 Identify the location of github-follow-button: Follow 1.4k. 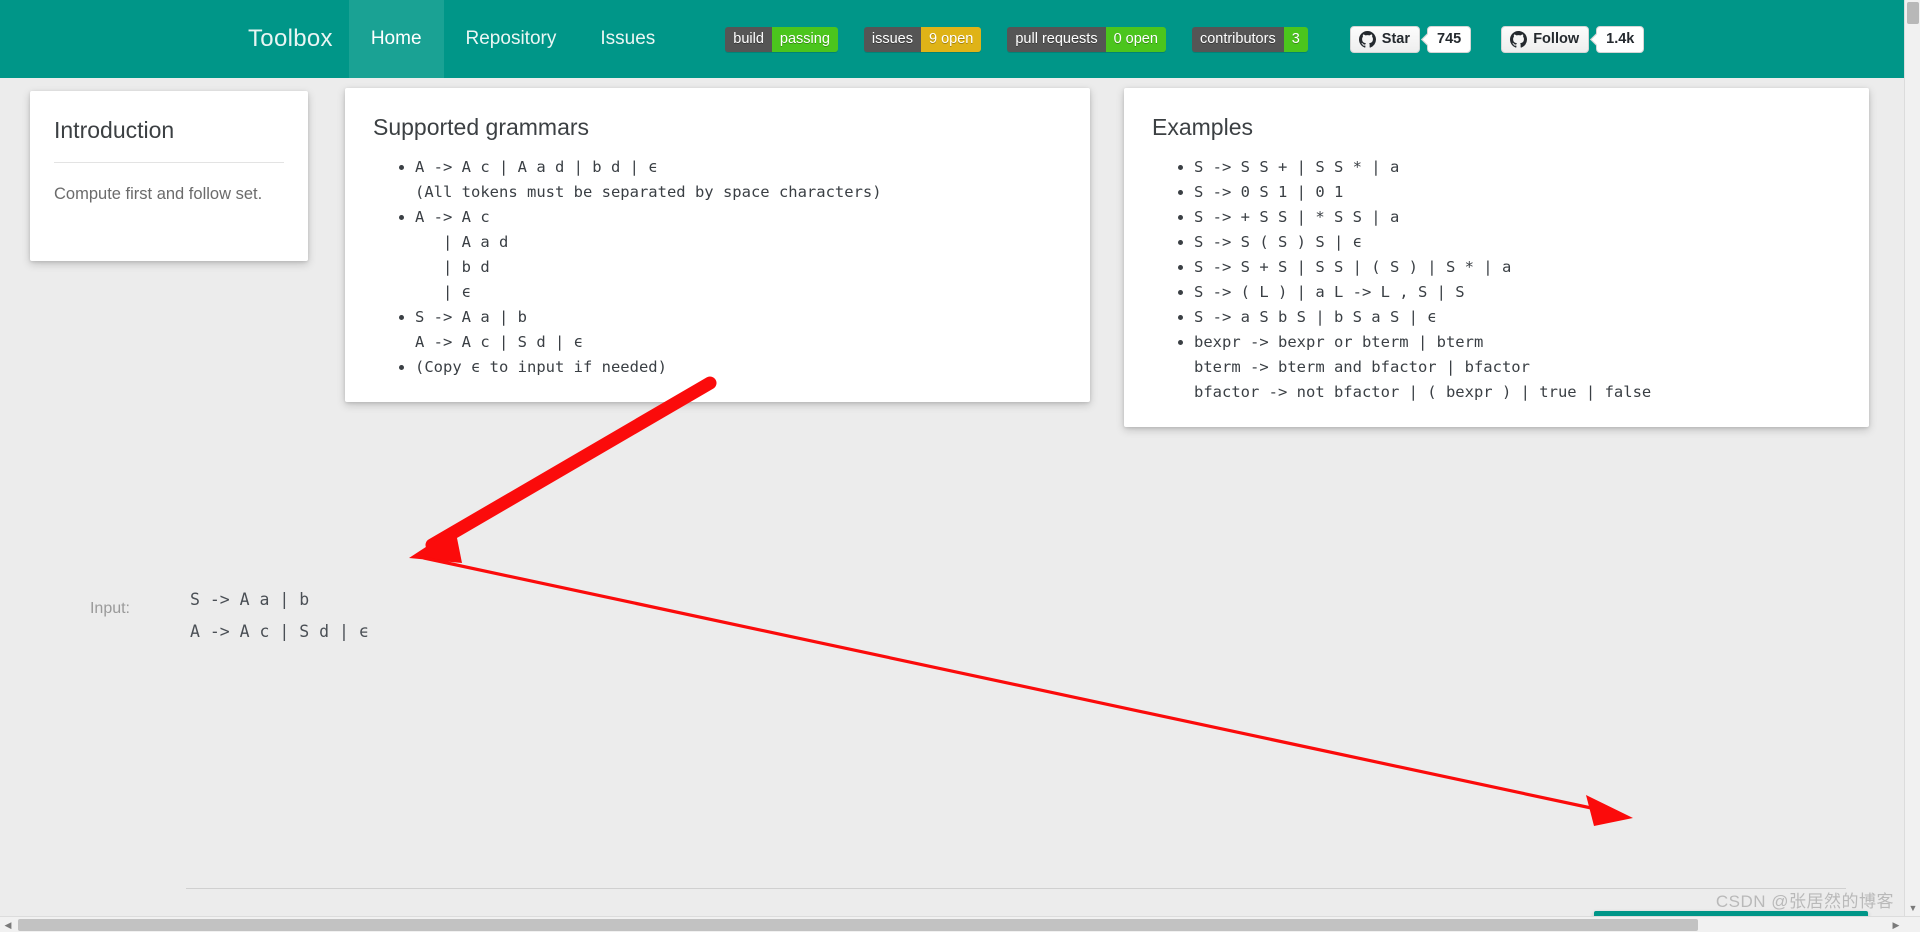
(1573, 39).